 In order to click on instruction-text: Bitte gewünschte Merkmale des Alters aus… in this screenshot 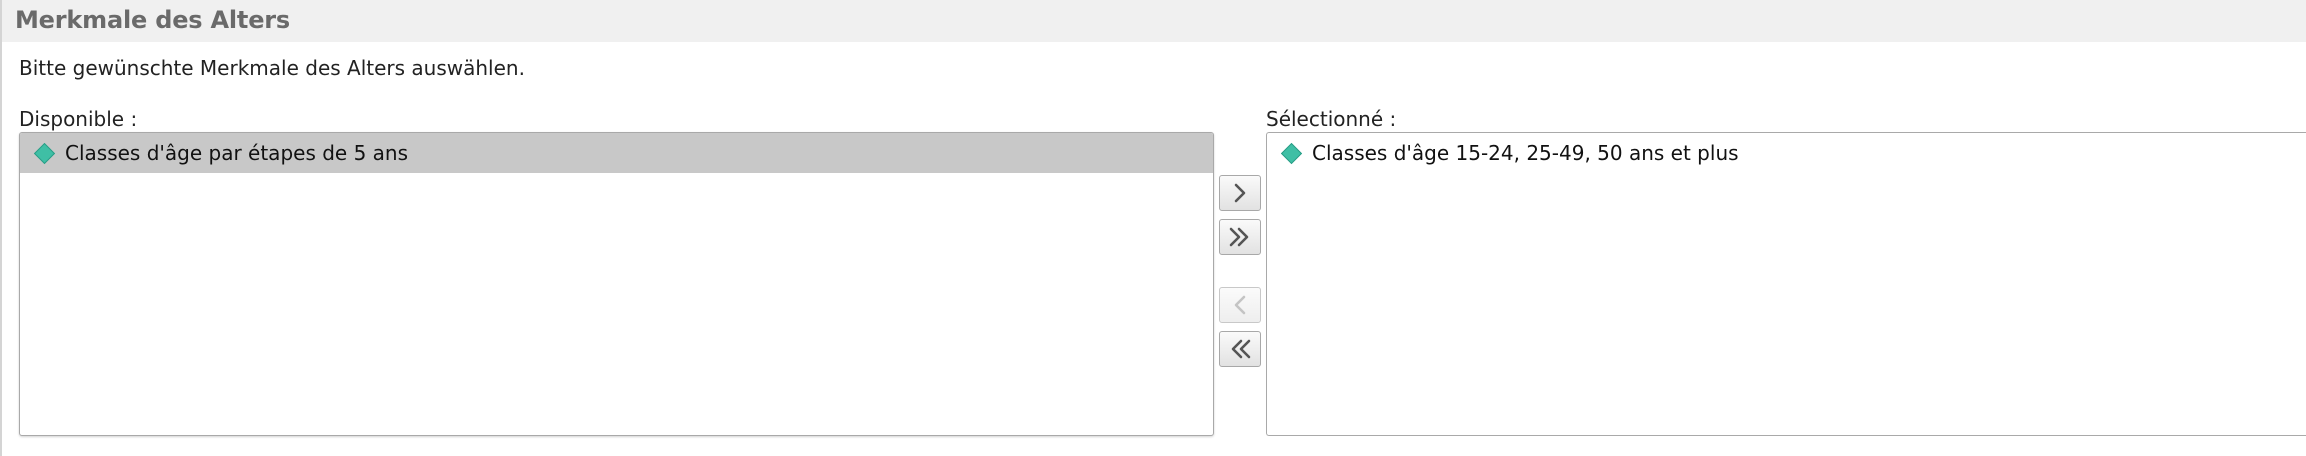, I will do `click(272, 68)`.